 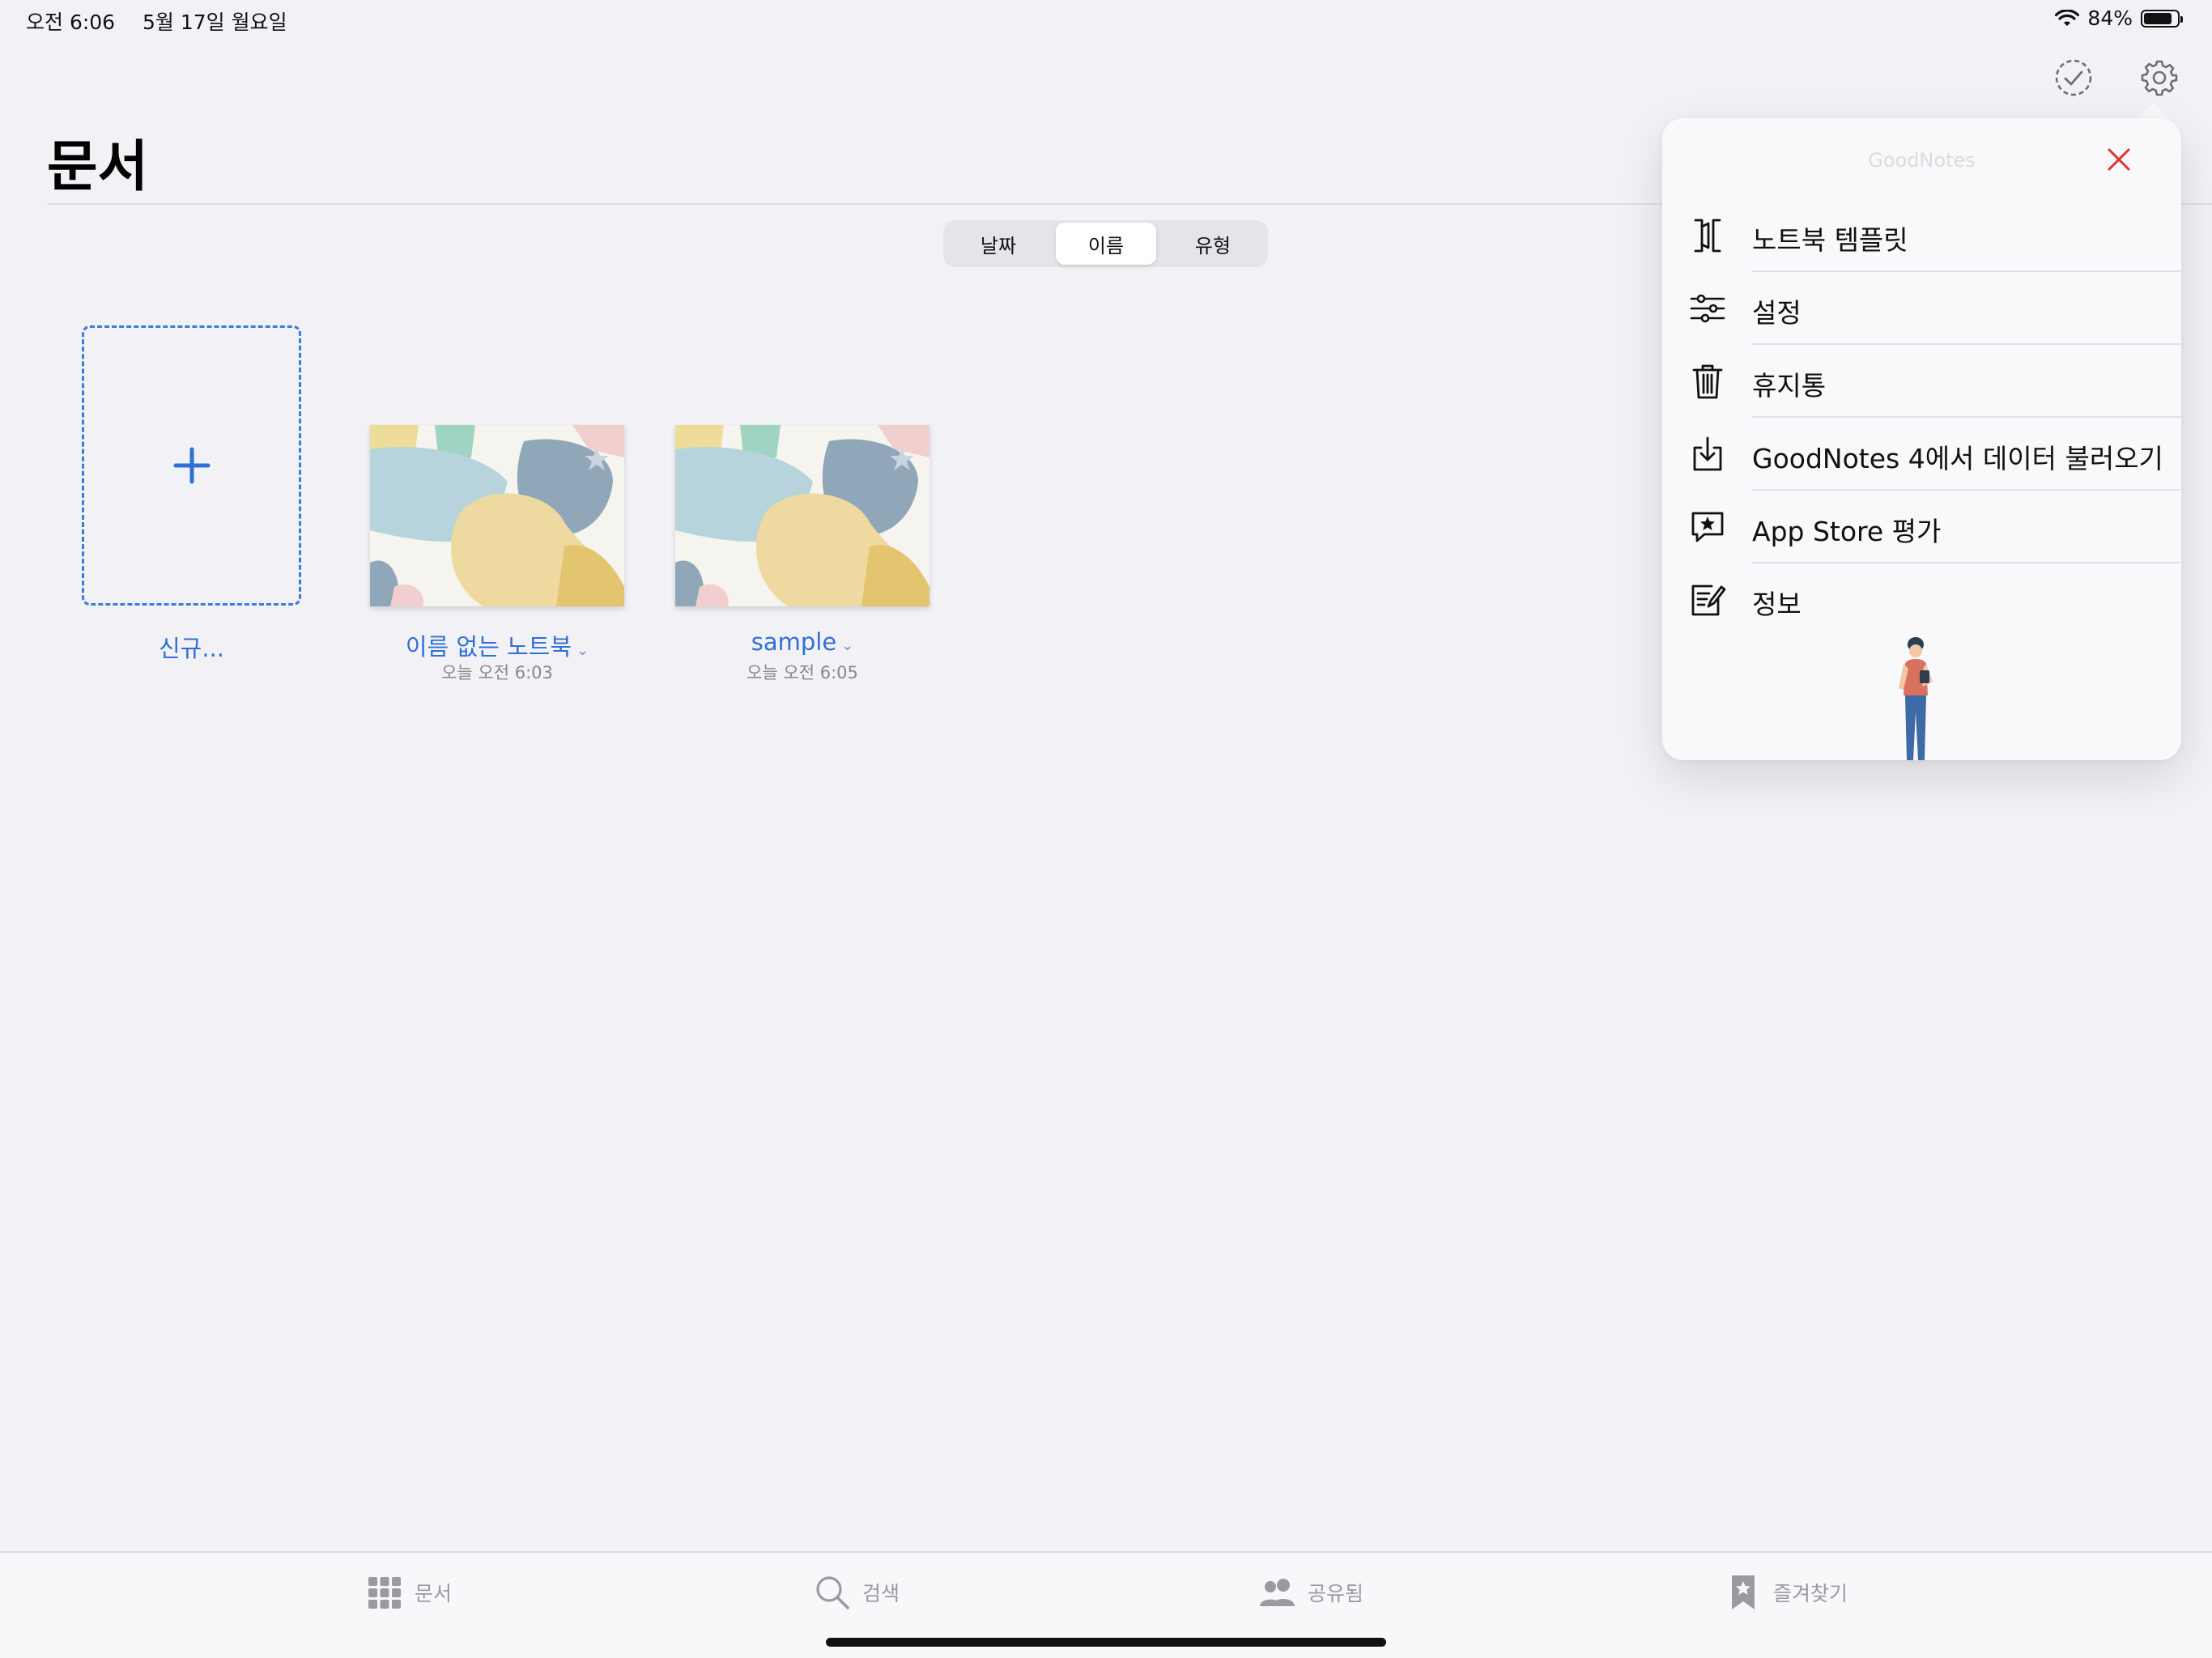 What do you see at coordinates (1708, 236) in the screenshot?
I see `template-icon` at bounding box center [1708, 236].